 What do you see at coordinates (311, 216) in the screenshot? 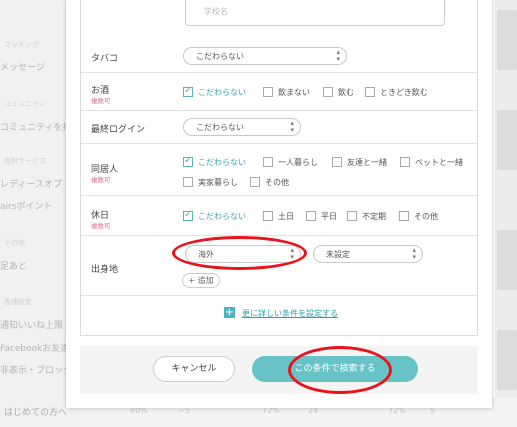
I see `holiday-checkbox-weekday` at bounding box center [311, 216].